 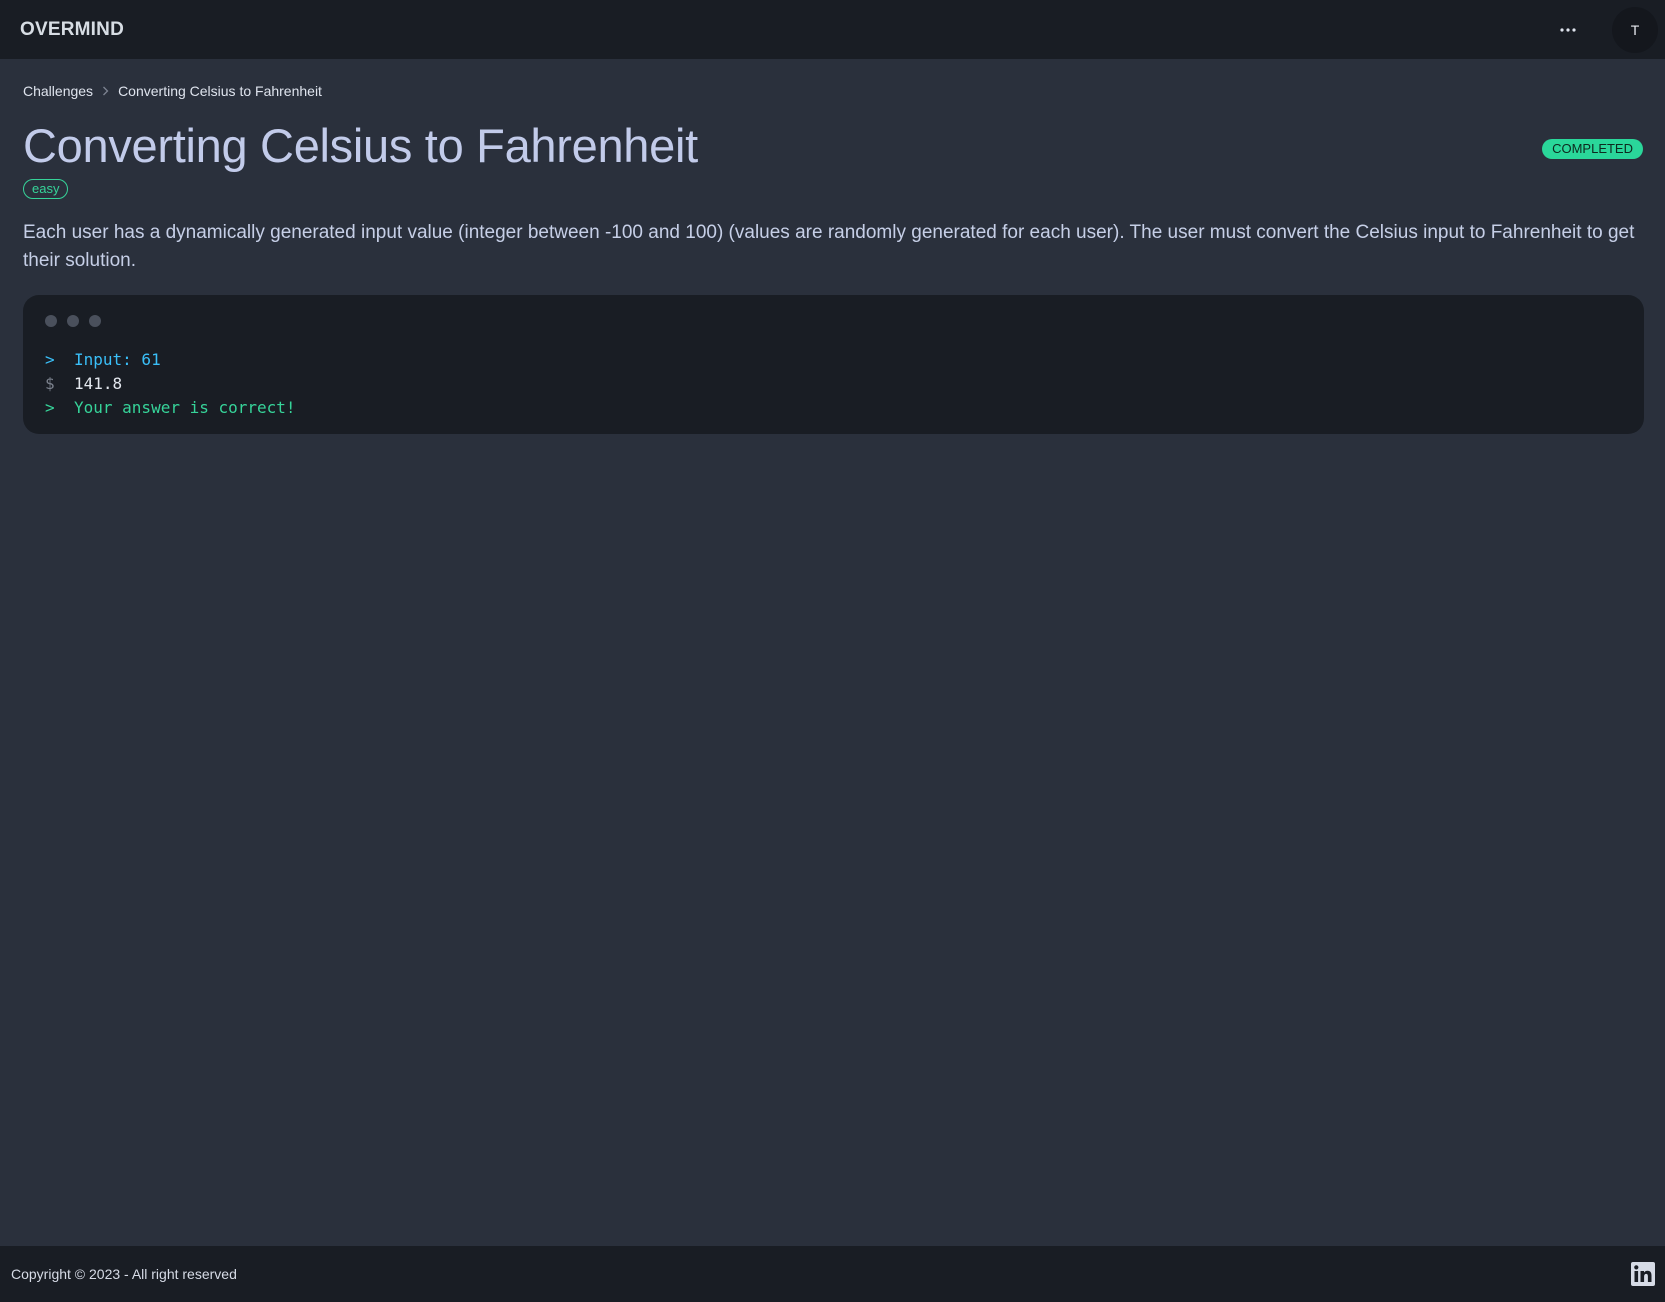 I want to click on brand-logo: OVERMIND, so click(x=72, y=30).